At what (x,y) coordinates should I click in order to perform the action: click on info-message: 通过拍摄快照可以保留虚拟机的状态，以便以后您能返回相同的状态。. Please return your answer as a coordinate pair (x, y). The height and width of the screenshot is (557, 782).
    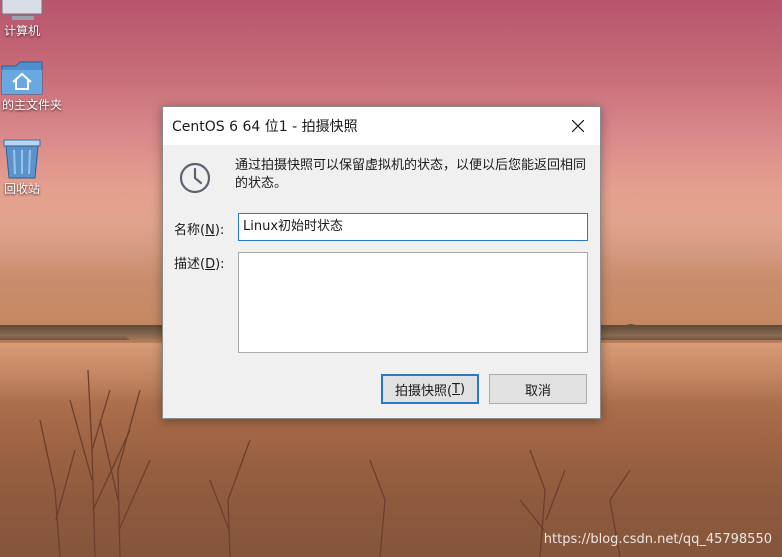
    Looking at the image, I should click on (411, 174).